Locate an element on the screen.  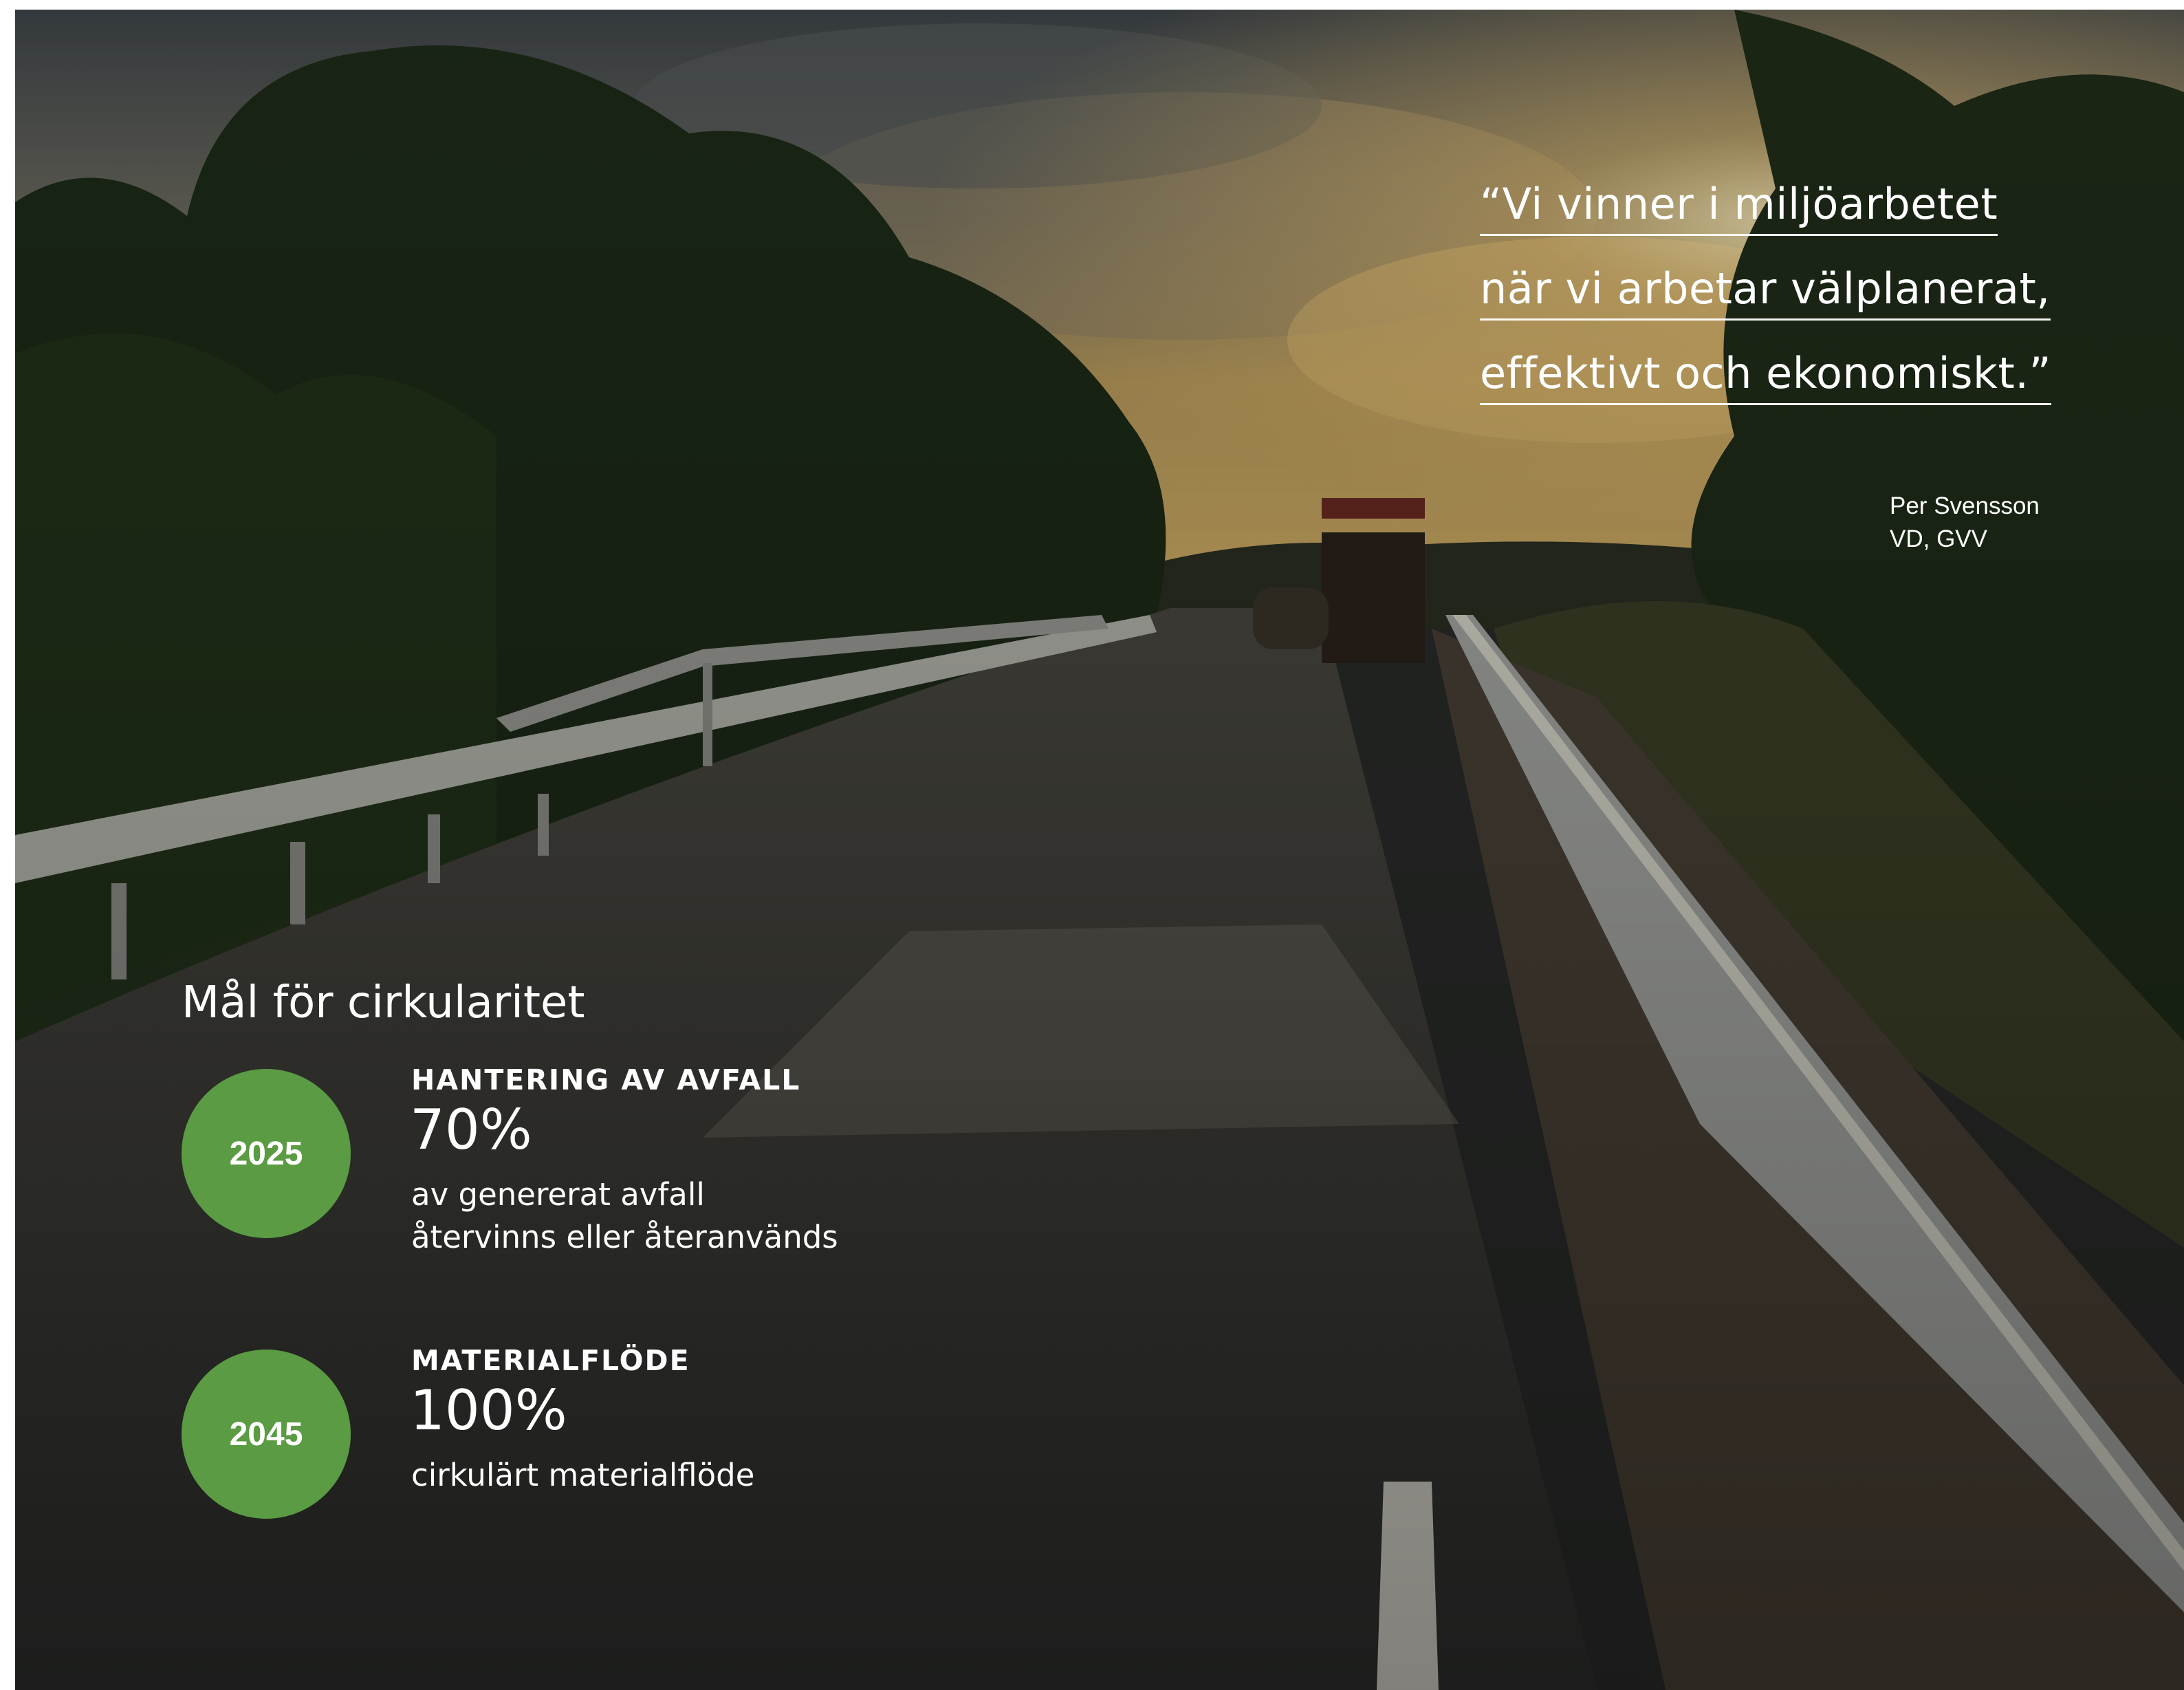
author-title: VD, GVV is located at coordinates (1938, 539).